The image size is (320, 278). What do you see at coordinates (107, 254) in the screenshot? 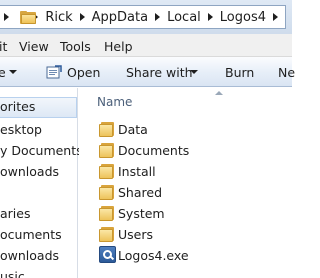
I see `exe-icon` at bounding box center [107, 254].